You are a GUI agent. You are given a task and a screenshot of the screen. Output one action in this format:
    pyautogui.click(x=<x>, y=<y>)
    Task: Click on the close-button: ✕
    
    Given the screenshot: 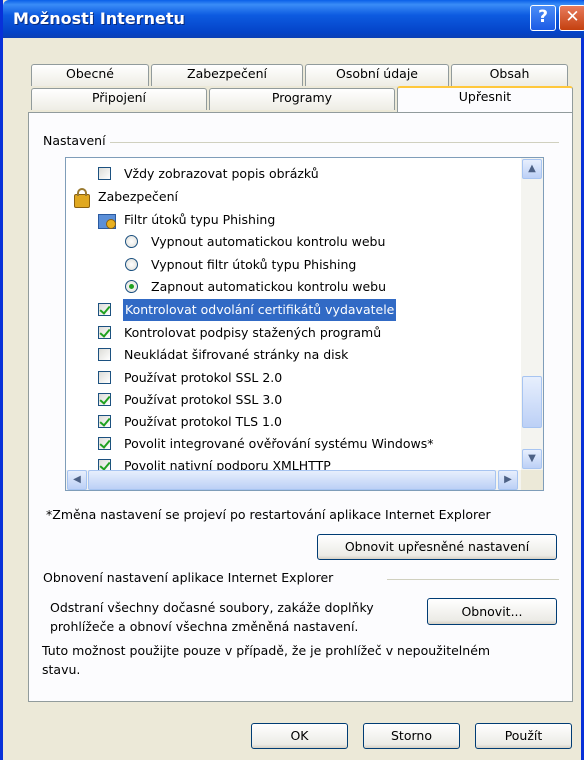 What is the action you would take?
    pyautogui.click(x=571, y=18)
    